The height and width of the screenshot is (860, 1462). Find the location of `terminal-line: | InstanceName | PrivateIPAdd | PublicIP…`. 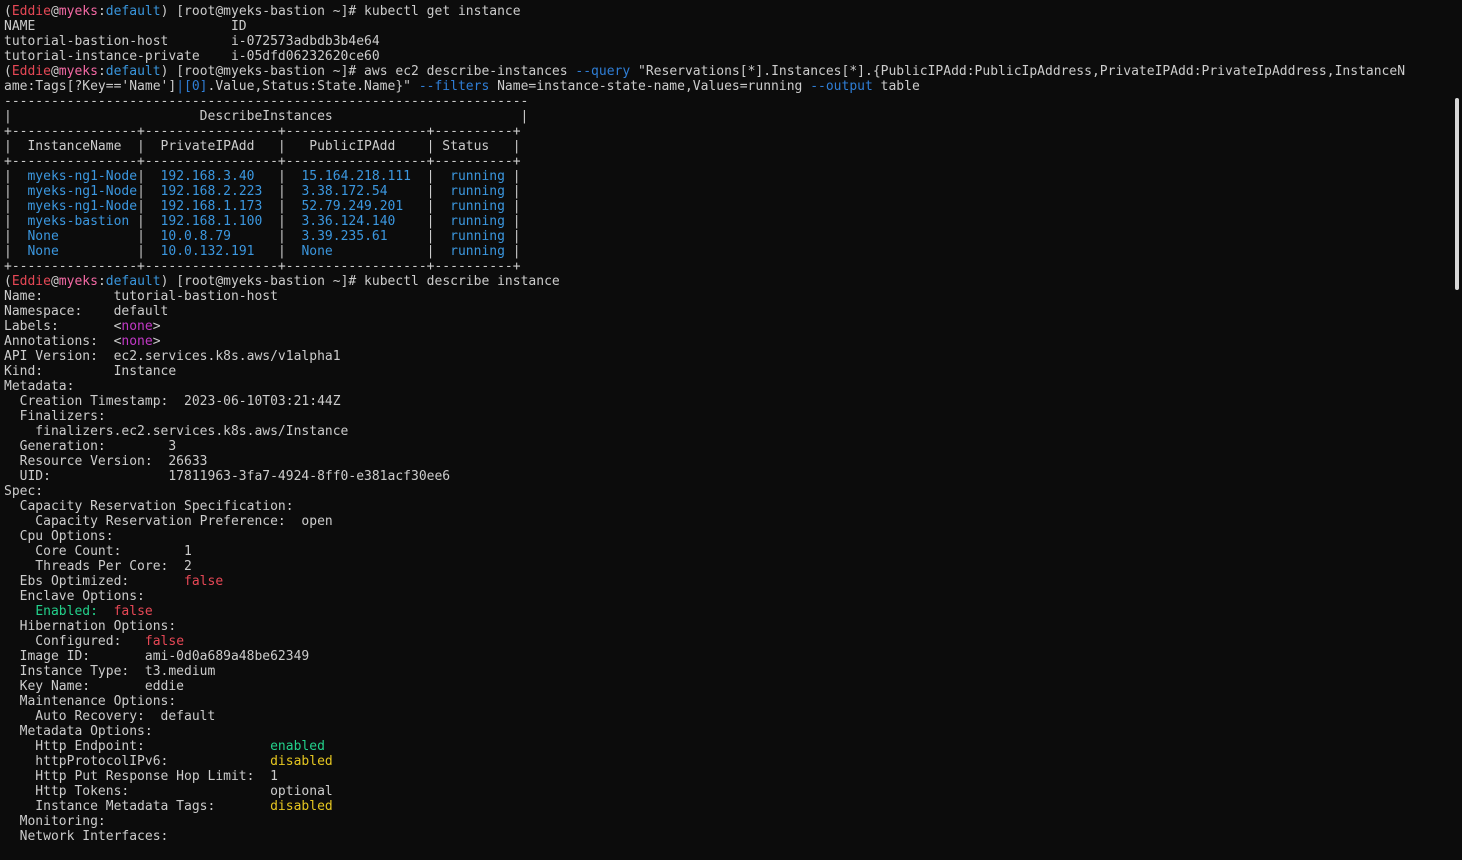

terminal-line: | InstanceName | PrivateIPAdd | PublicIP… is located at coordinates (727, 146).